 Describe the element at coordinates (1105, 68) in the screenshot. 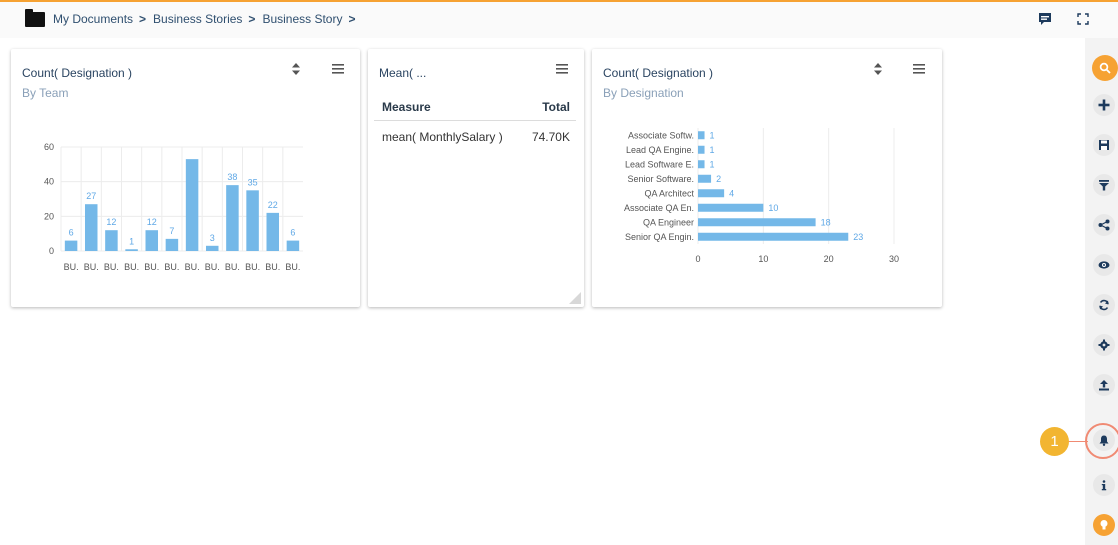

I see `search-button` at that location.